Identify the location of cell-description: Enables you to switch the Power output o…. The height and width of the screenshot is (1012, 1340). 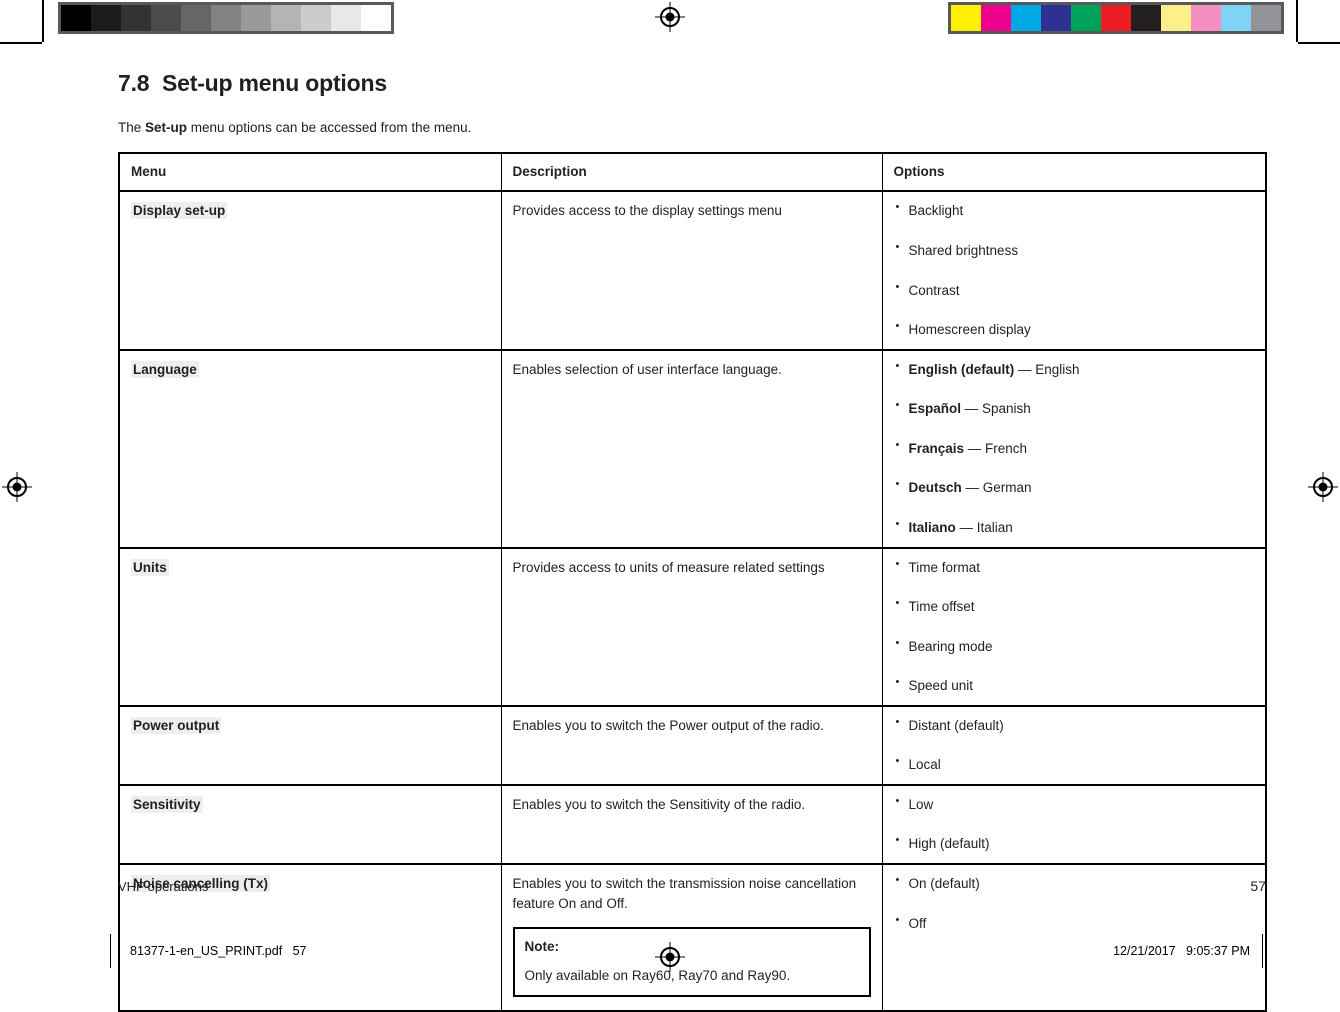
(691, 745).